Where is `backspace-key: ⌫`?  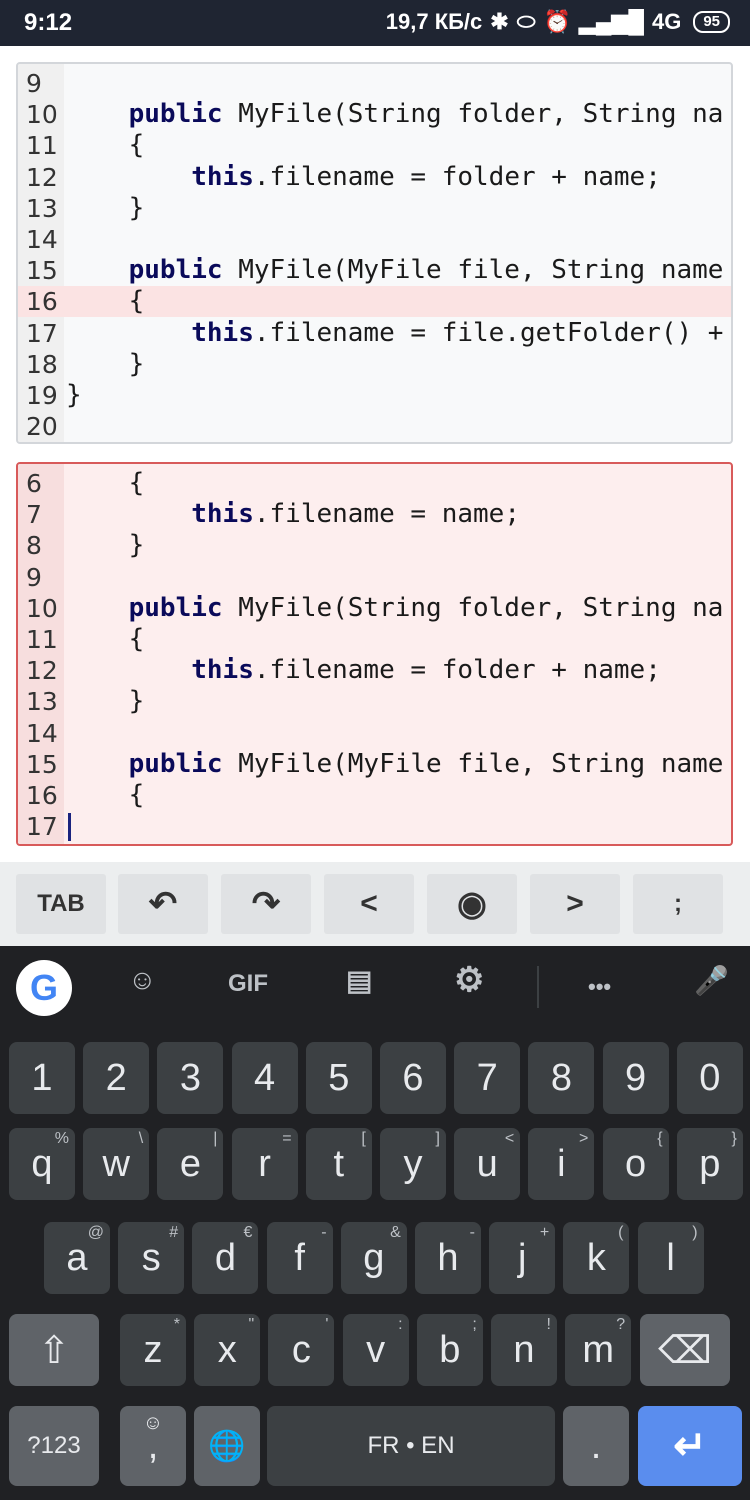 backspace-key: ⌫ is located at coordinates (685, 1350).